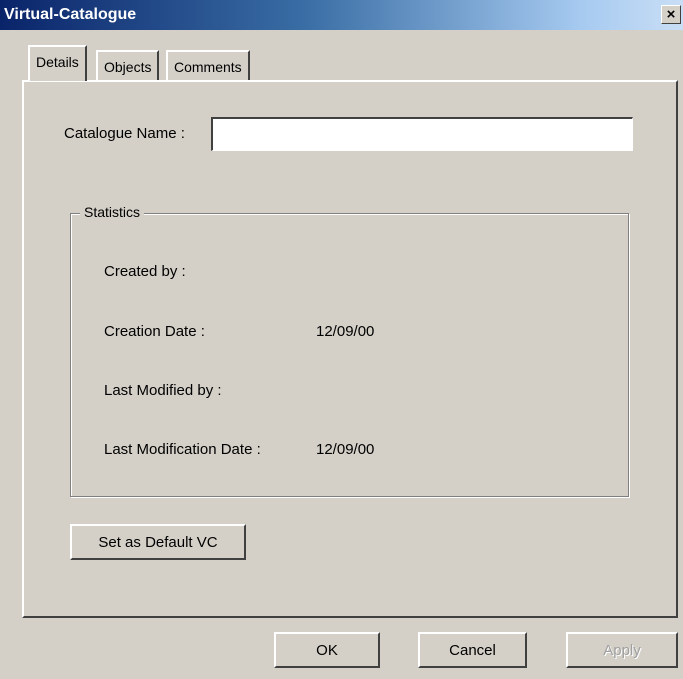 Image resolution: width=683 pixels, height=679 pixels. What do you see at coordinates (70, 14) in the screenshot?
I see `window-title: Virtual-Catalogue` at bounding box center [70, 14].